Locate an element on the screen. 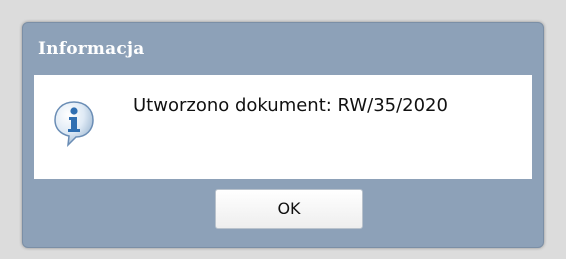 The height and width of the screenshot is (259, 566). dialog-message: Utworzono dokument: RW/35/2020 is located at coordinates (290, 105).